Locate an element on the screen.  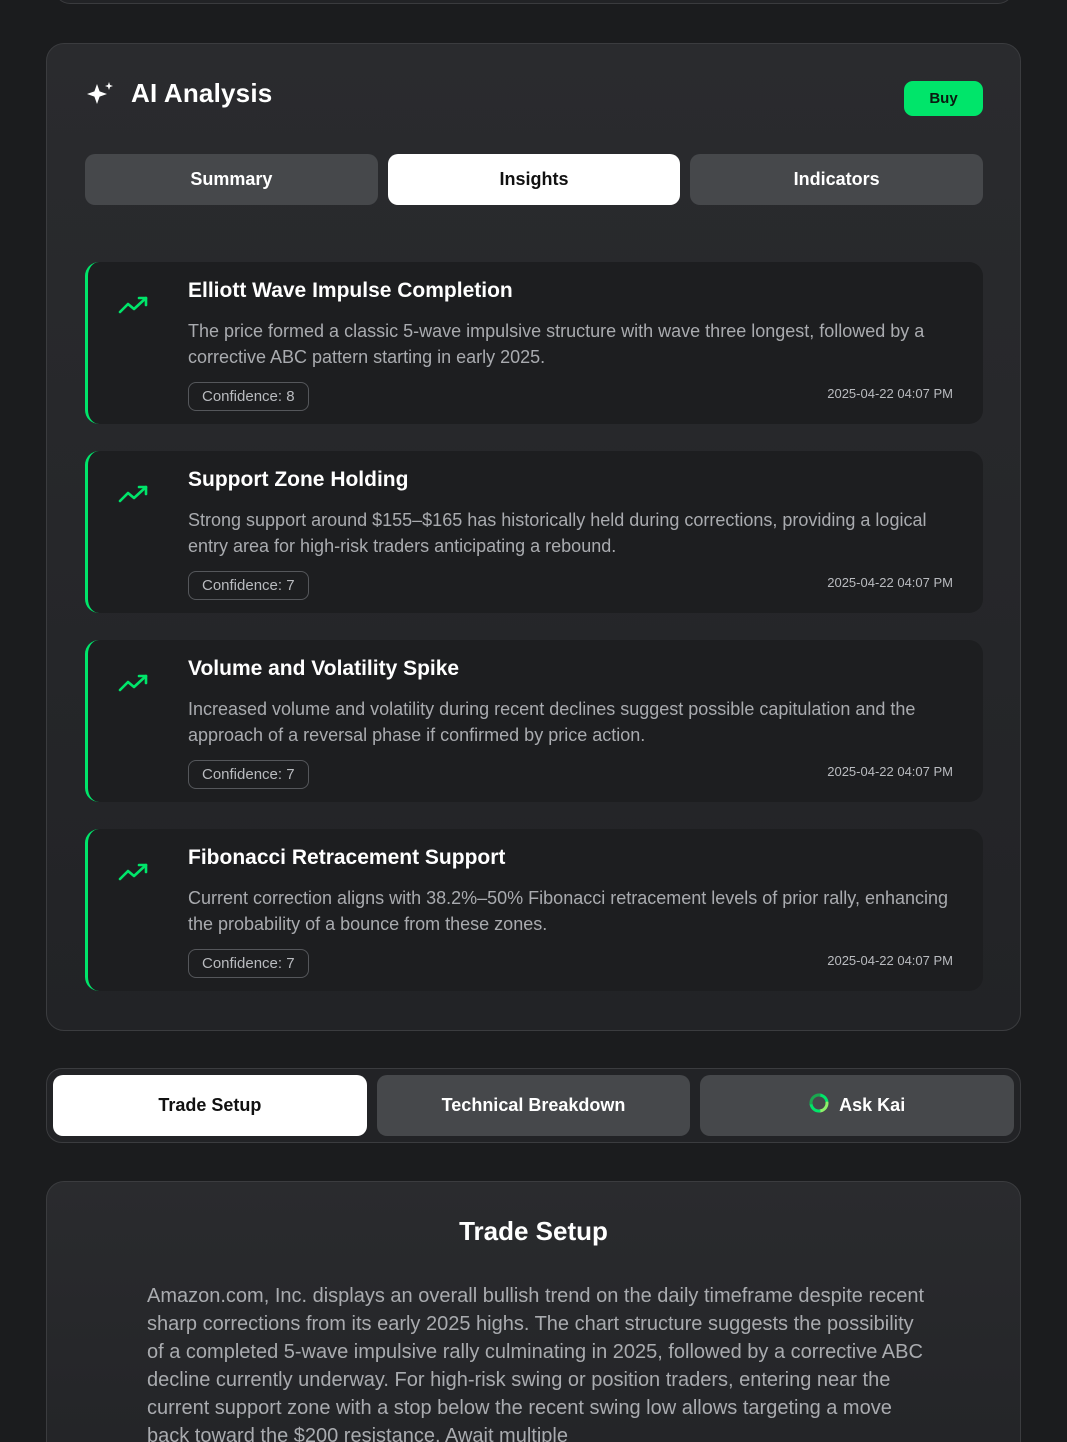
section-tabs: Trade Setup Technical Breakdown Ask Kai is located at coordinates (533, 1105).